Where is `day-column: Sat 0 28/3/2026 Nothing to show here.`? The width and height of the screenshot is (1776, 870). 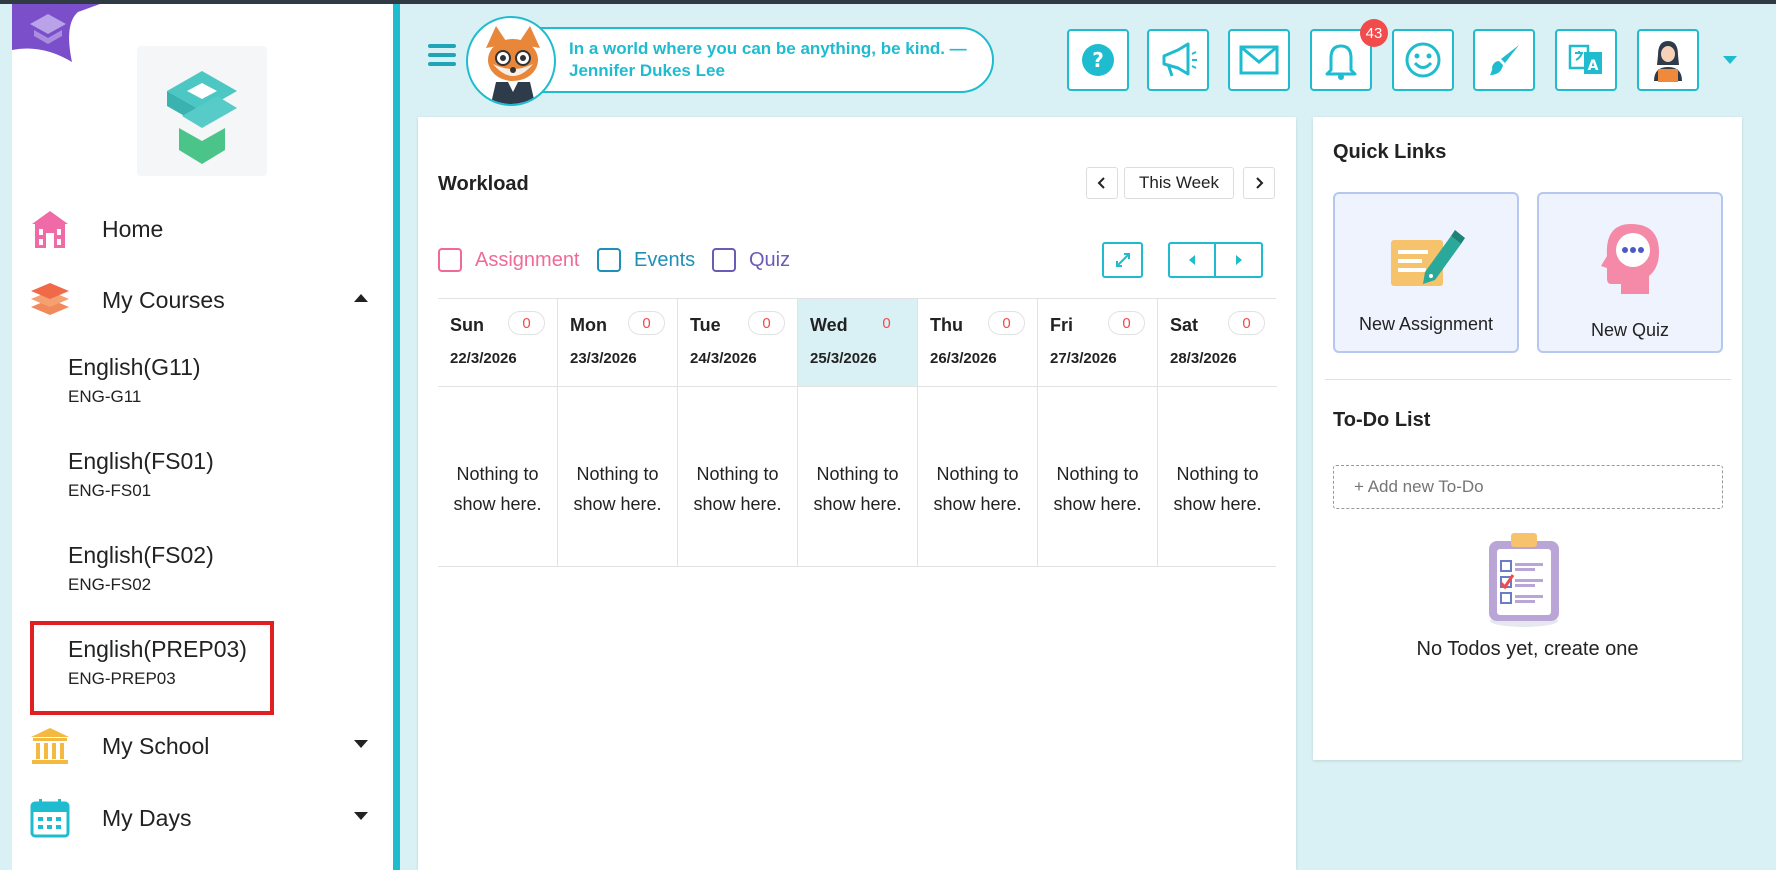 day-column: Sat 0 28/3/2026 Nothing to show here. is located at coordinates (1218, 433).